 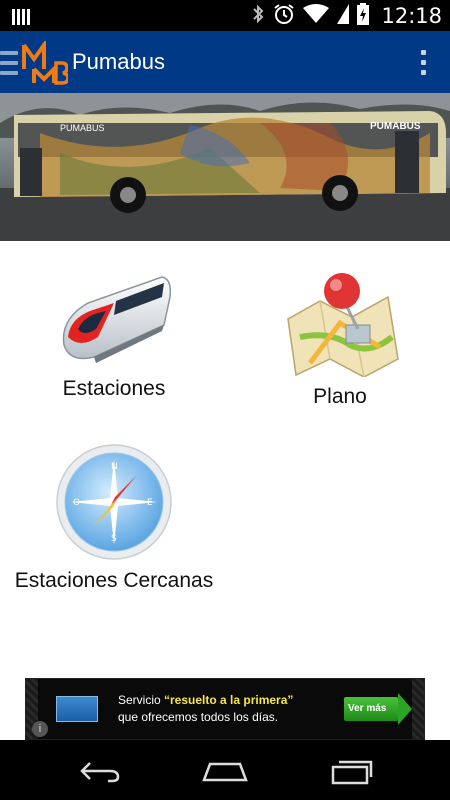 What do you see at coordinates (352, 771) in the screenshot?
I see `recent-apps-icon` at bounding box center [352, 771].